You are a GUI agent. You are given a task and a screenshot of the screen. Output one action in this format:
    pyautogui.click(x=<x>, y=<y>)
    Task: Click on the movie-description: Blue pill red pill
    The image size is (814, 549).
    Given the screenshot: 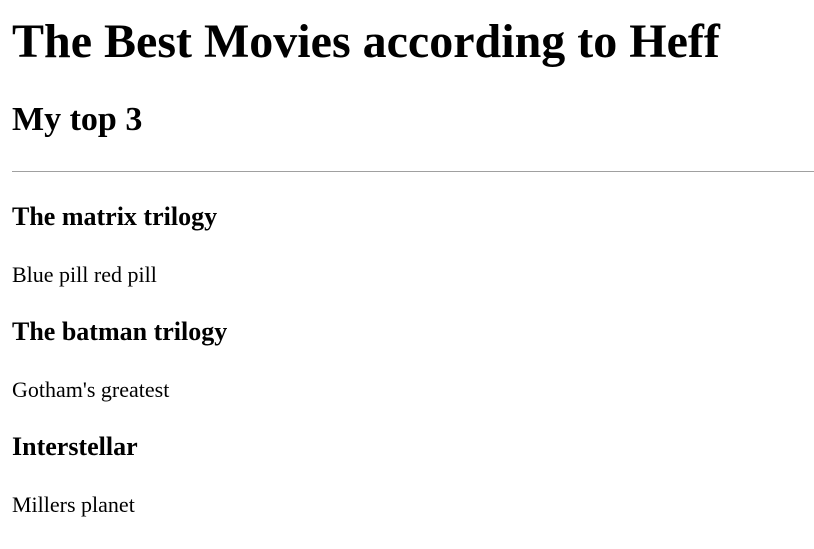 What is the action you would take?
    pyautogui.click(x=84, y=274)
    